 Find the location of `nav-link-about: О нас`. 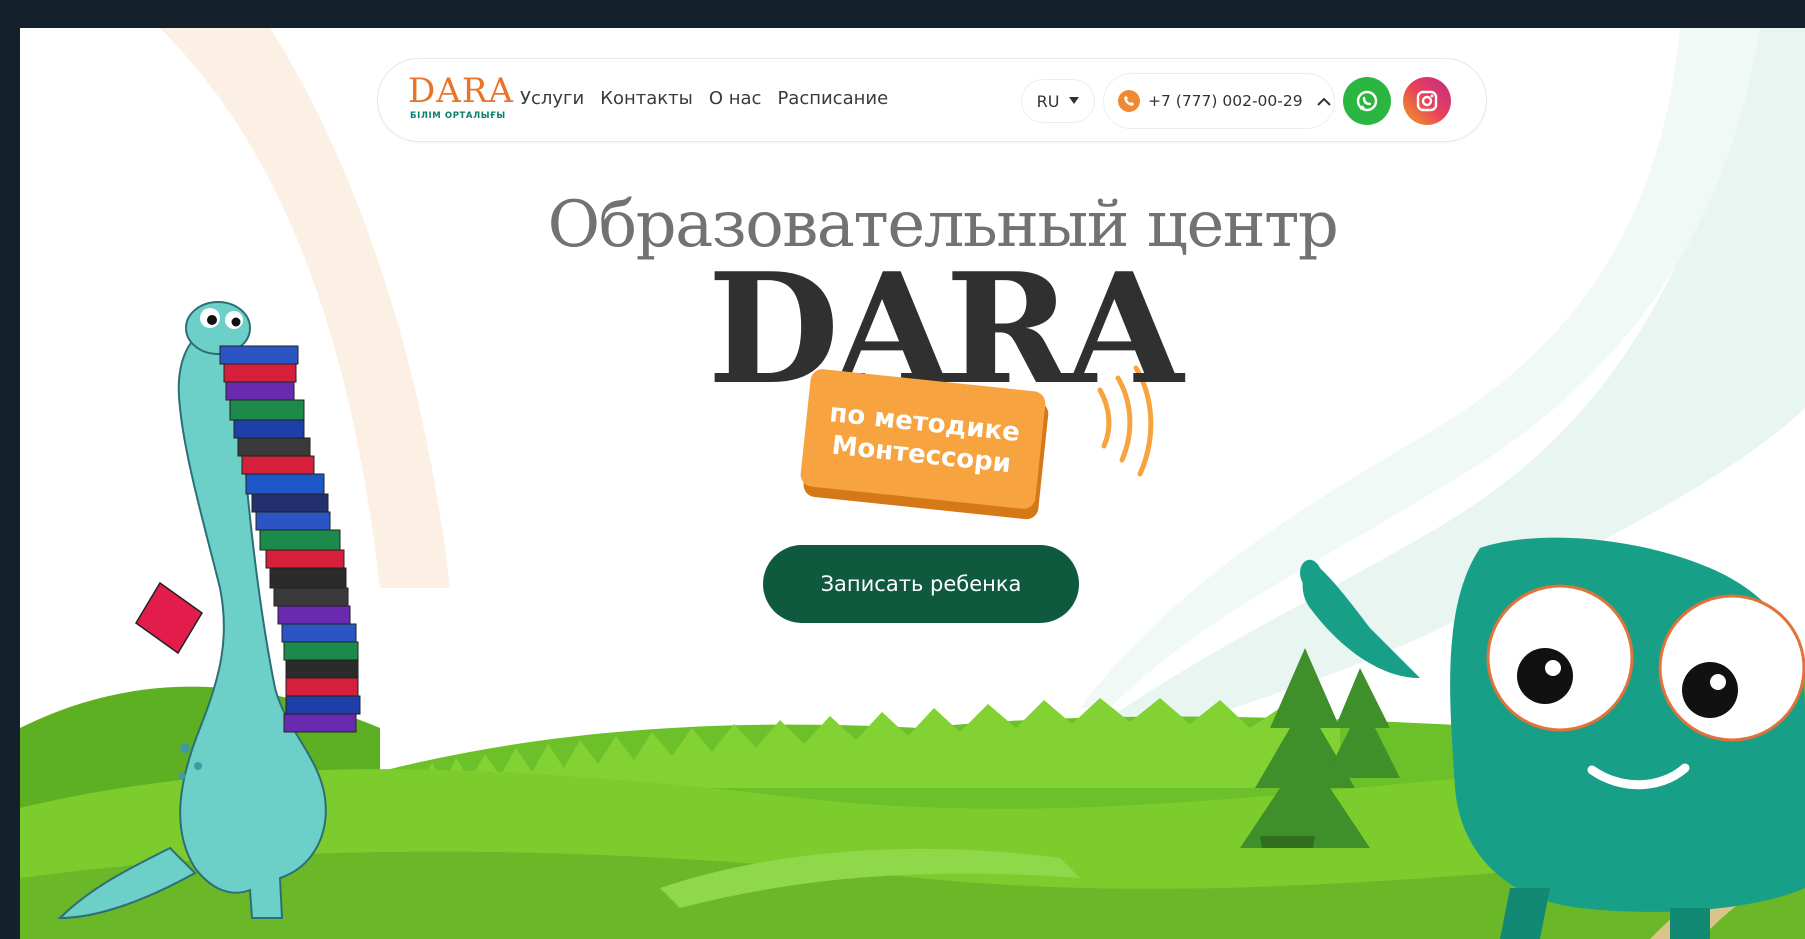

nav-link-about: О нас is located at coordinates (735, 99).